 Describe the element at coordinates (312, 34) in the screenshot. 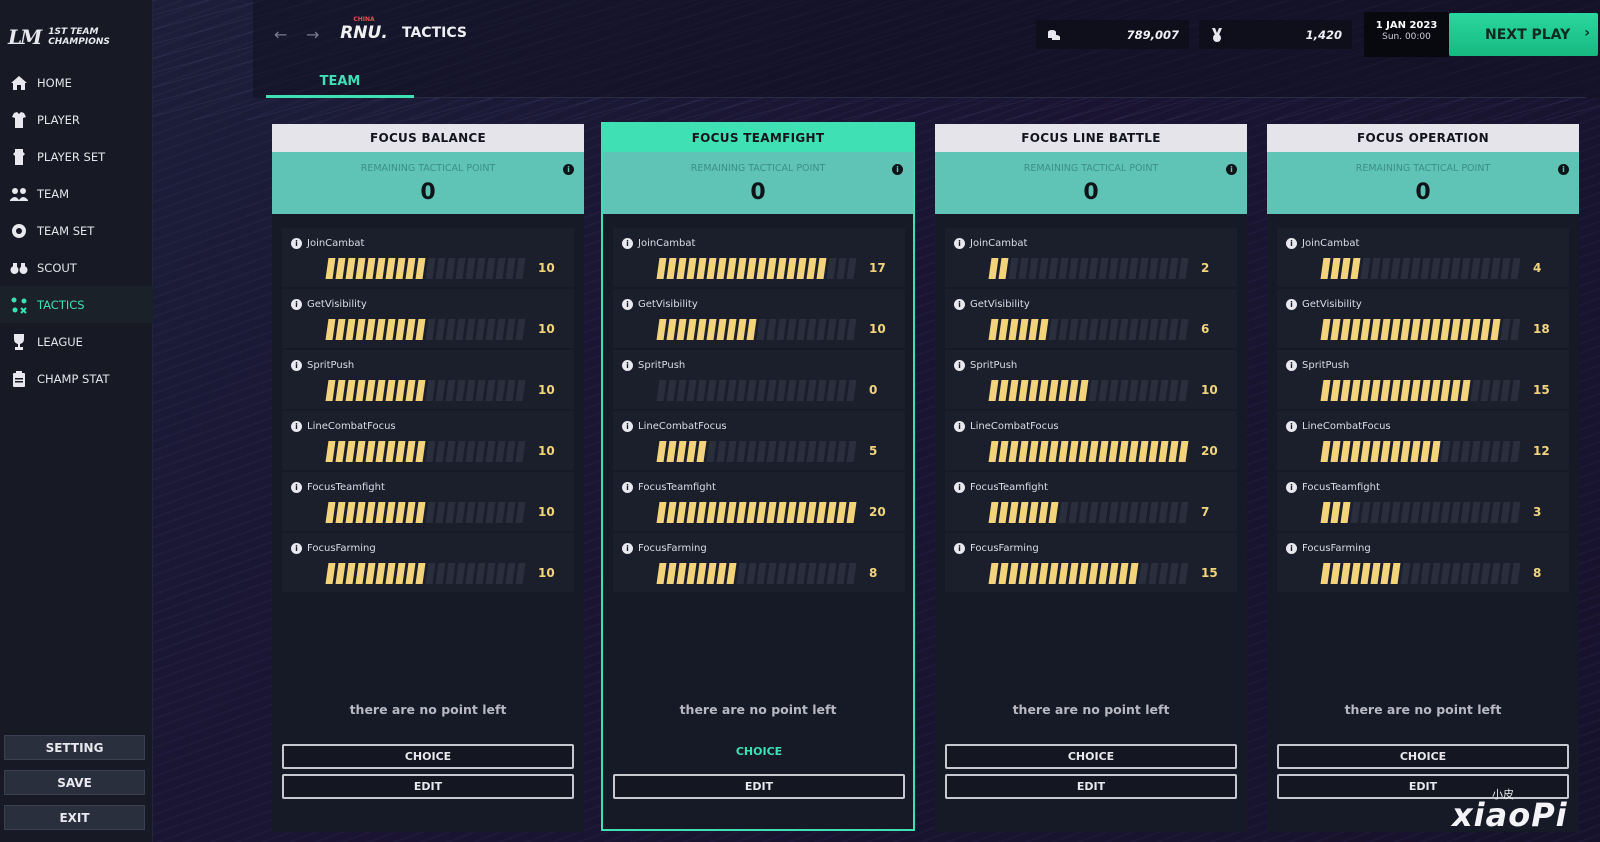

I see `forward-arrow-icon: →` at that location.